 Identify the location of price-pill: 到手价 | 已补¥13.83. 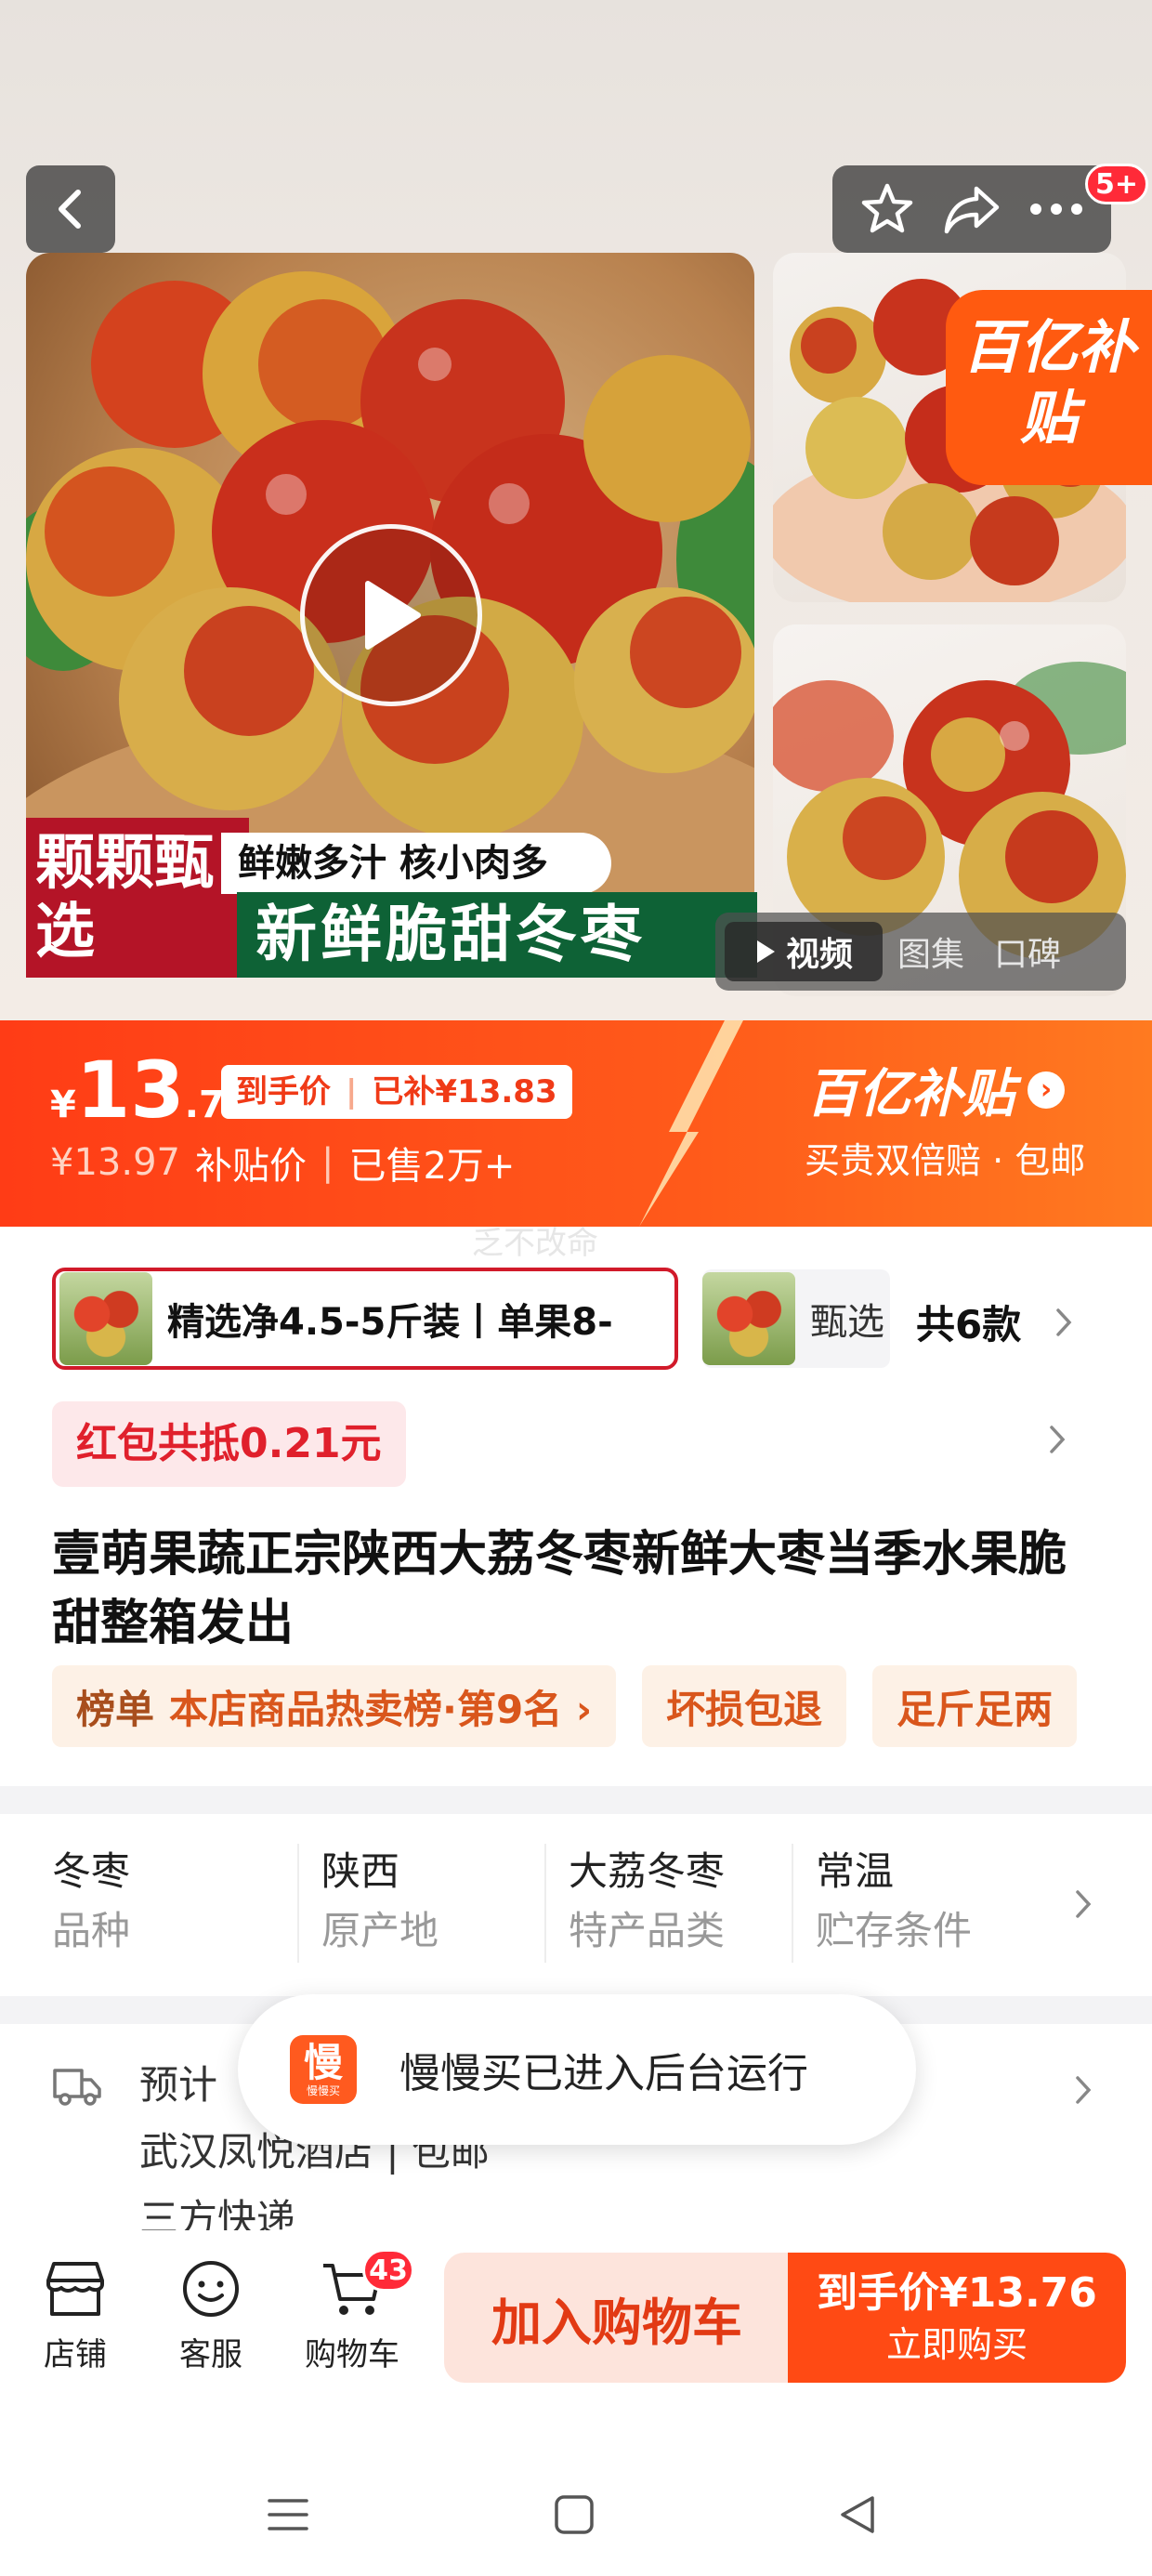
(396, 1092).